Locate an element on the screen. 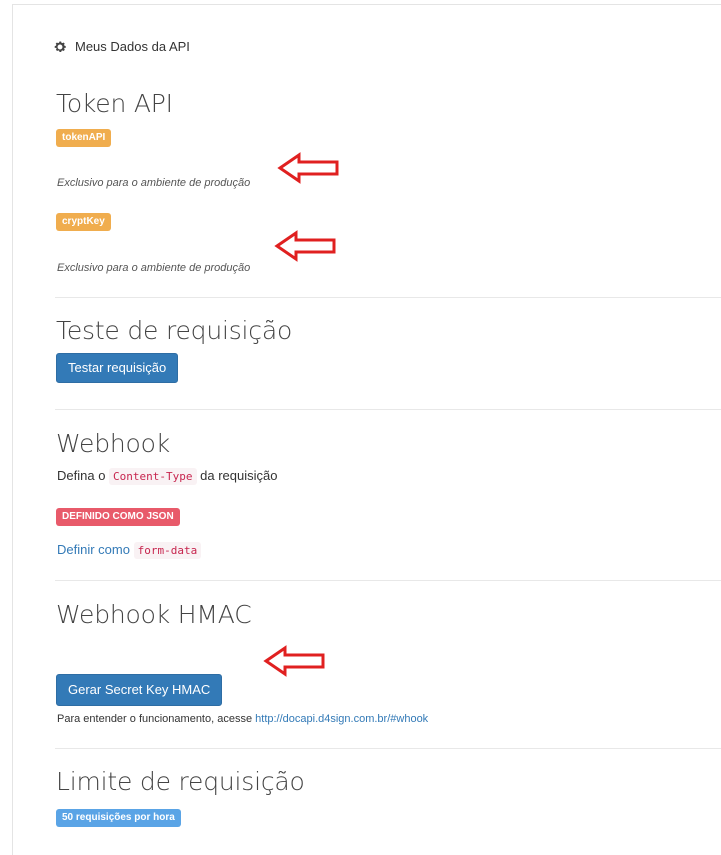  set-form-data-row: Definir como form-data is located at coordinates (129, 550).